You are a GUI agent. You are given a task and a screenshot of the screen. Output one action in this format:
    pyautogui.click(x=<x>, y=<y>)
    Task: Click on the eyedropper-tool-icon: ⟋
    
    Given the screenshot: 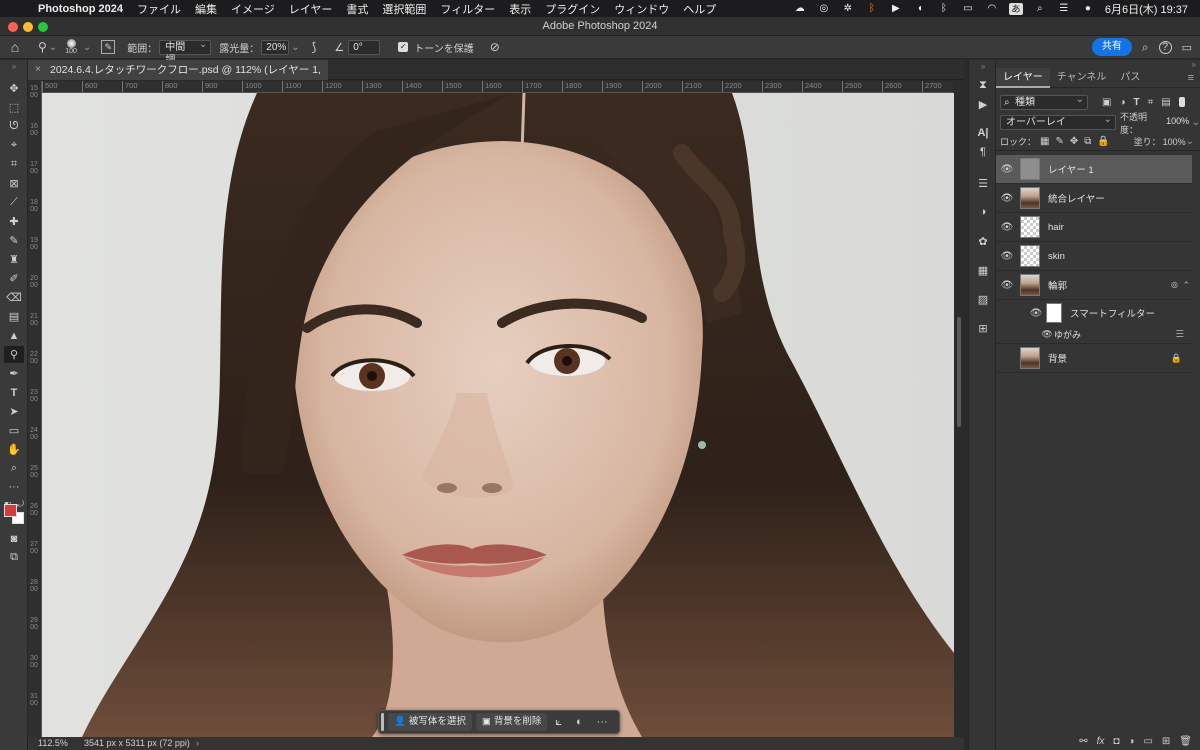 What is the action you would take?
    pyautogui.click(x=14, y=202)
    